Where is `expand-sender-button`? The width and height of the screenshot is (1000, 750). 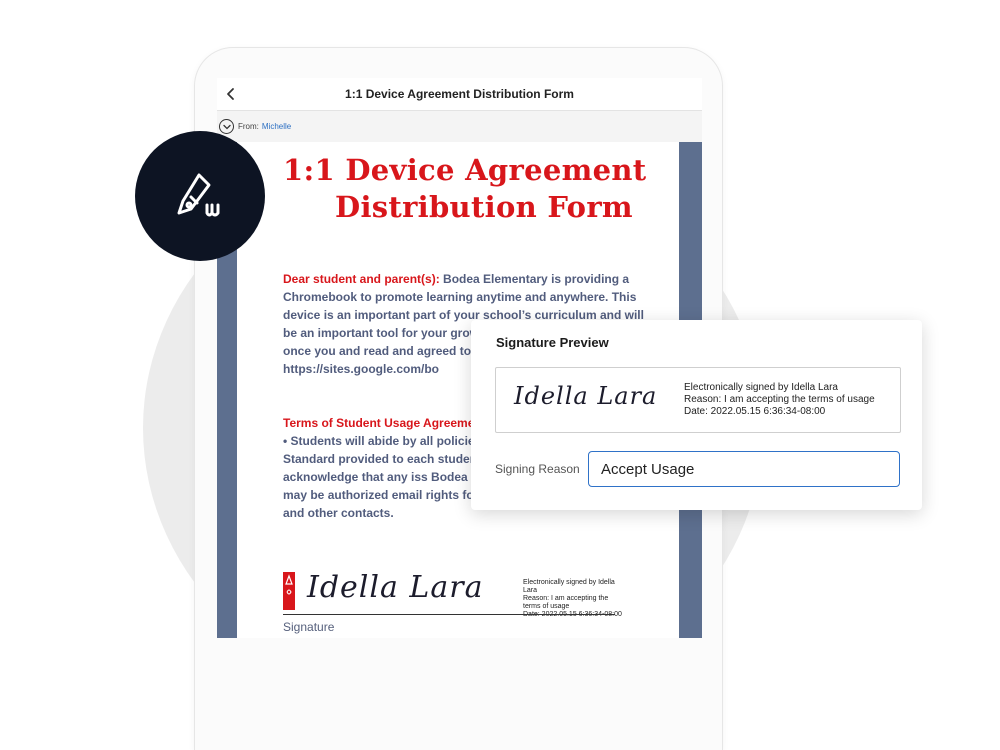 expand-sender-button is located at coordinates (226, 126).